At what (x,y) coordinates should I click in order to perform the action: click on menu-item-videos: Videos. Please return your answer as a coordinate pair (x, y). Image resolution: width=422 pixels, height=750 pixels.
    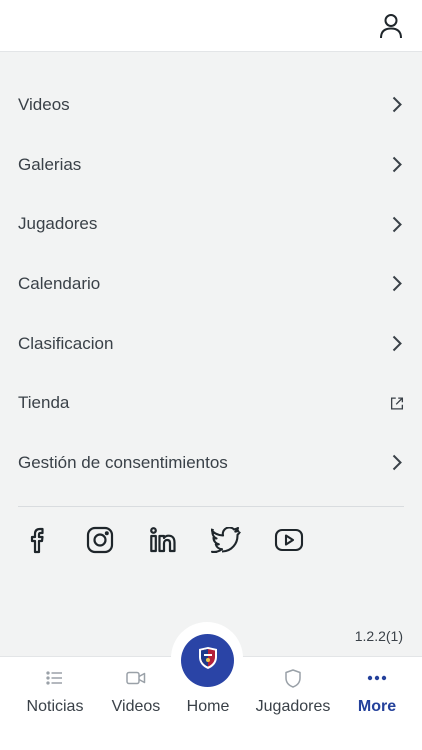
    Looking at the image, I should click on (211, 105).